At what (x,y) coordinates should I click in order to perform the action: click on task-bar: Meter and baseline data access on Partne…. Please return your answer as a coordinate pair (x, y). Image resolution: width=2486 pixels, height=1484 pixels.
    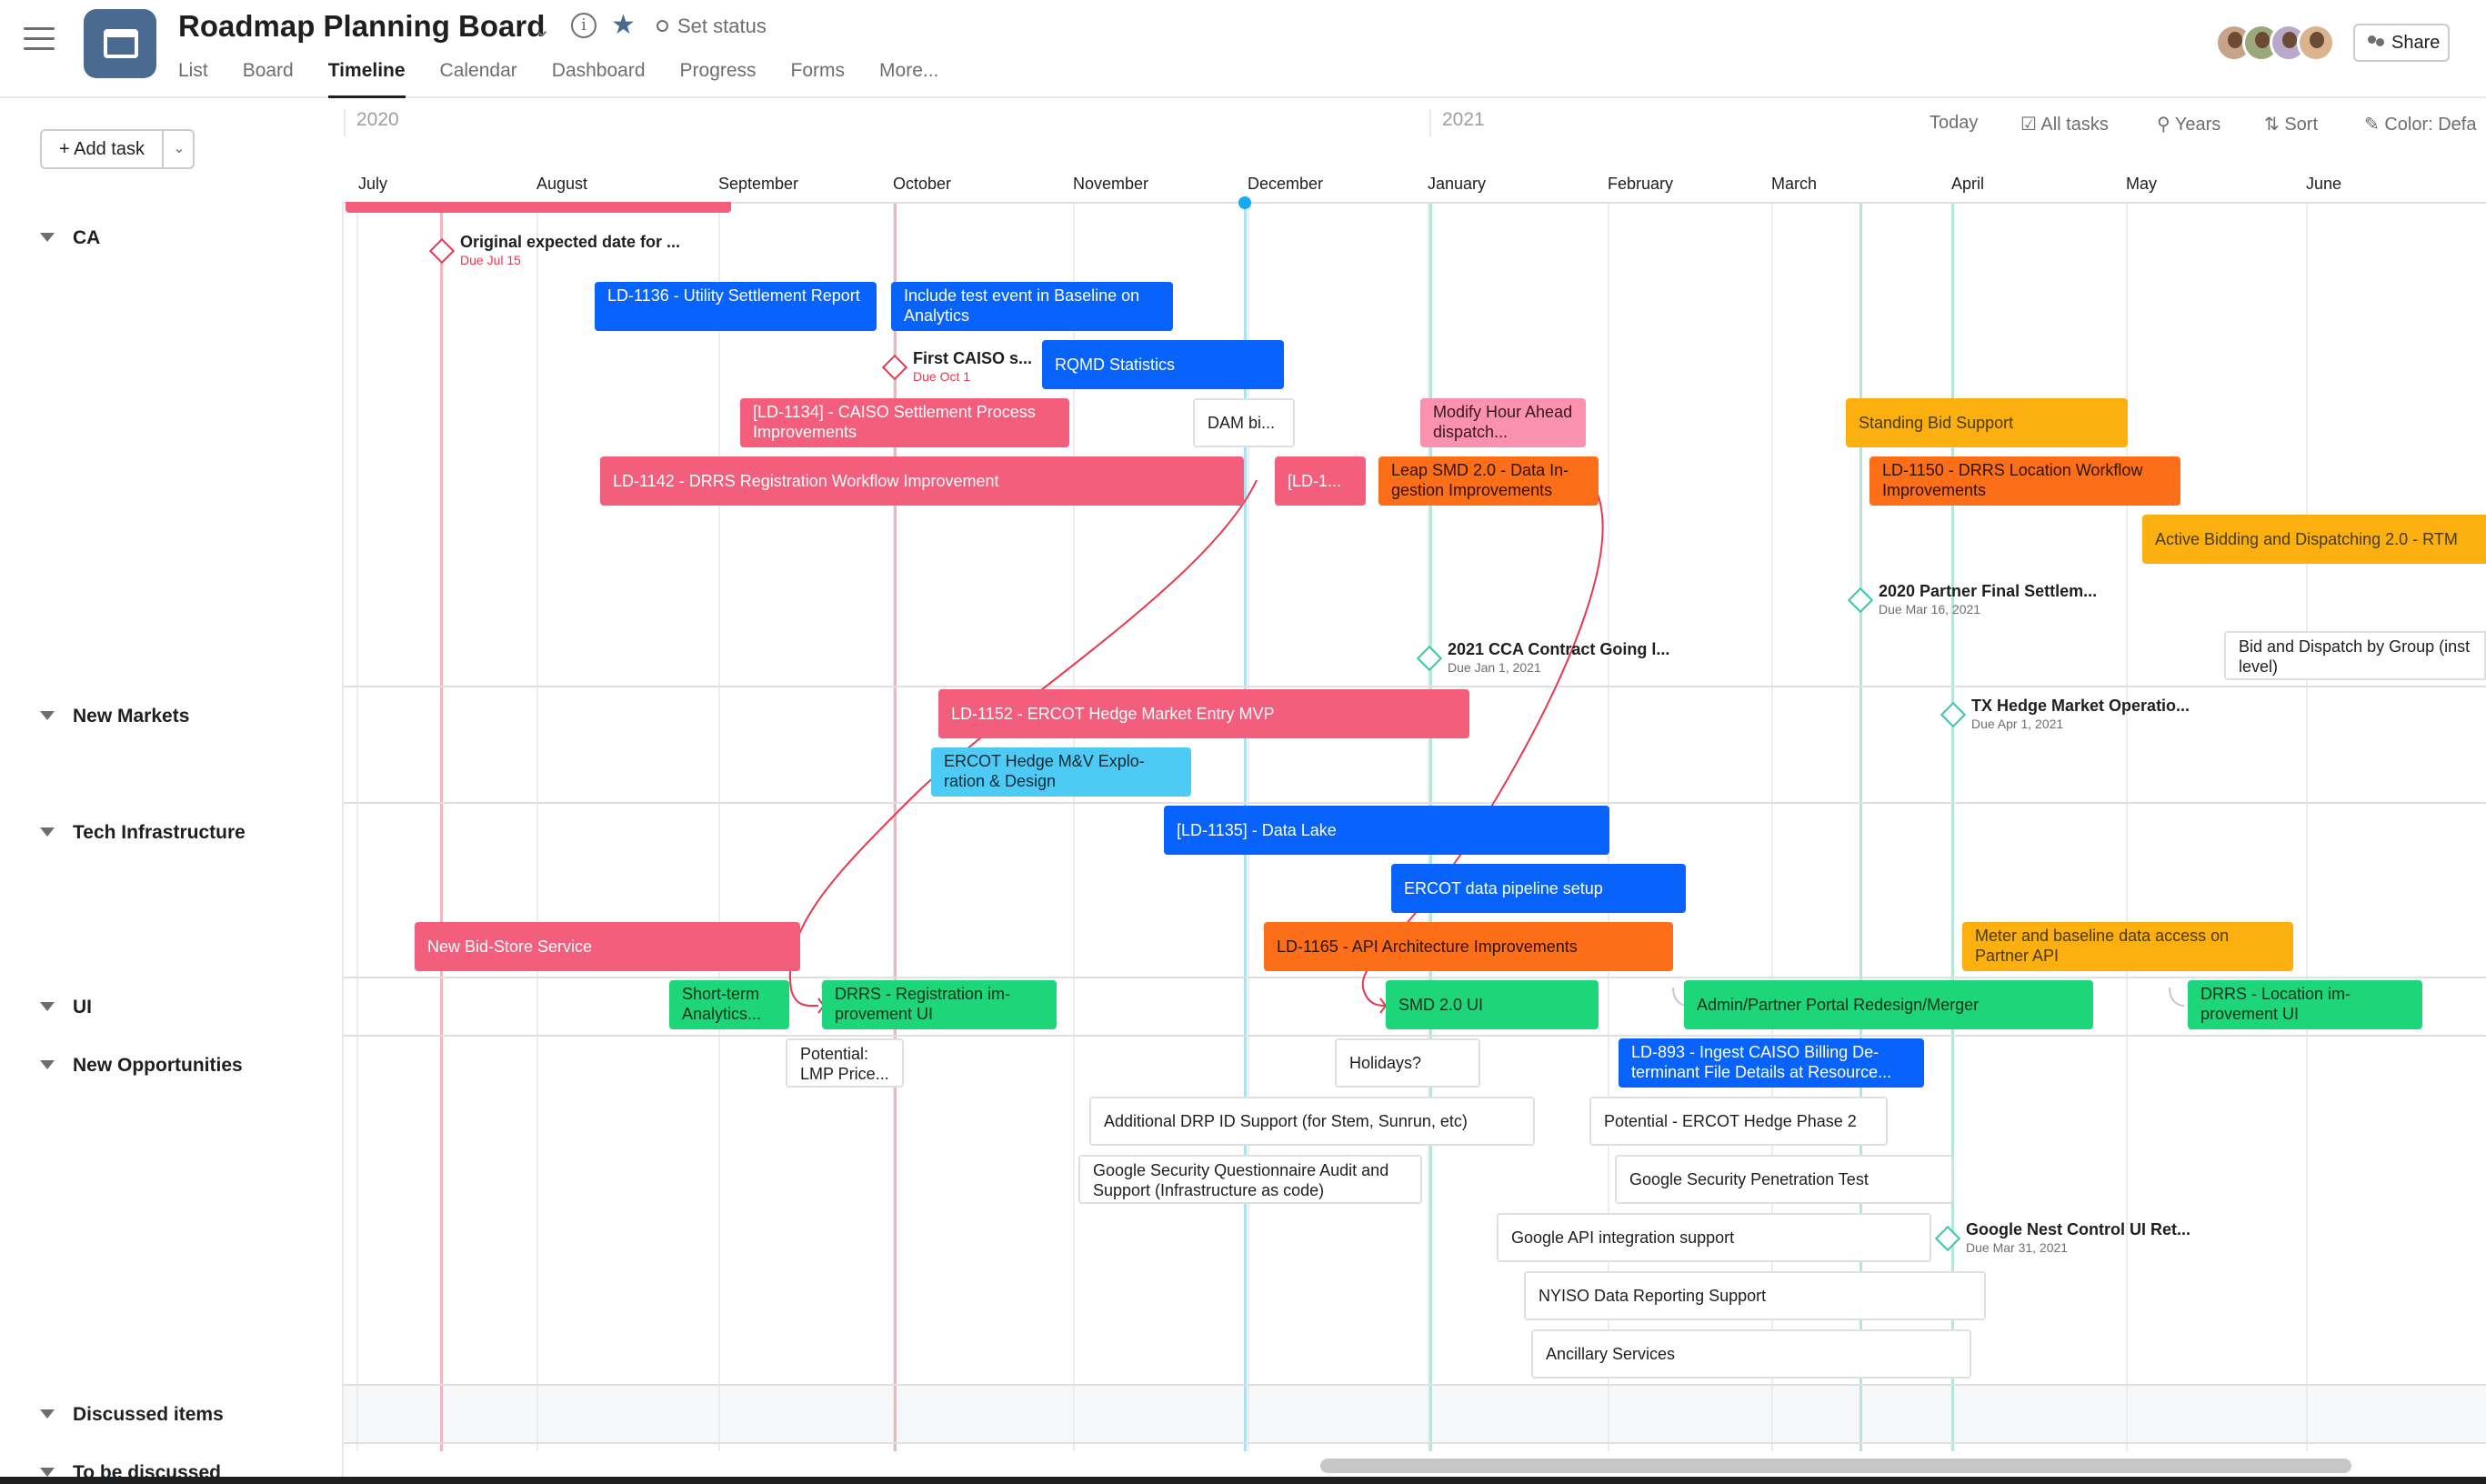
    Looking at the image, I should click on (2127, 946).